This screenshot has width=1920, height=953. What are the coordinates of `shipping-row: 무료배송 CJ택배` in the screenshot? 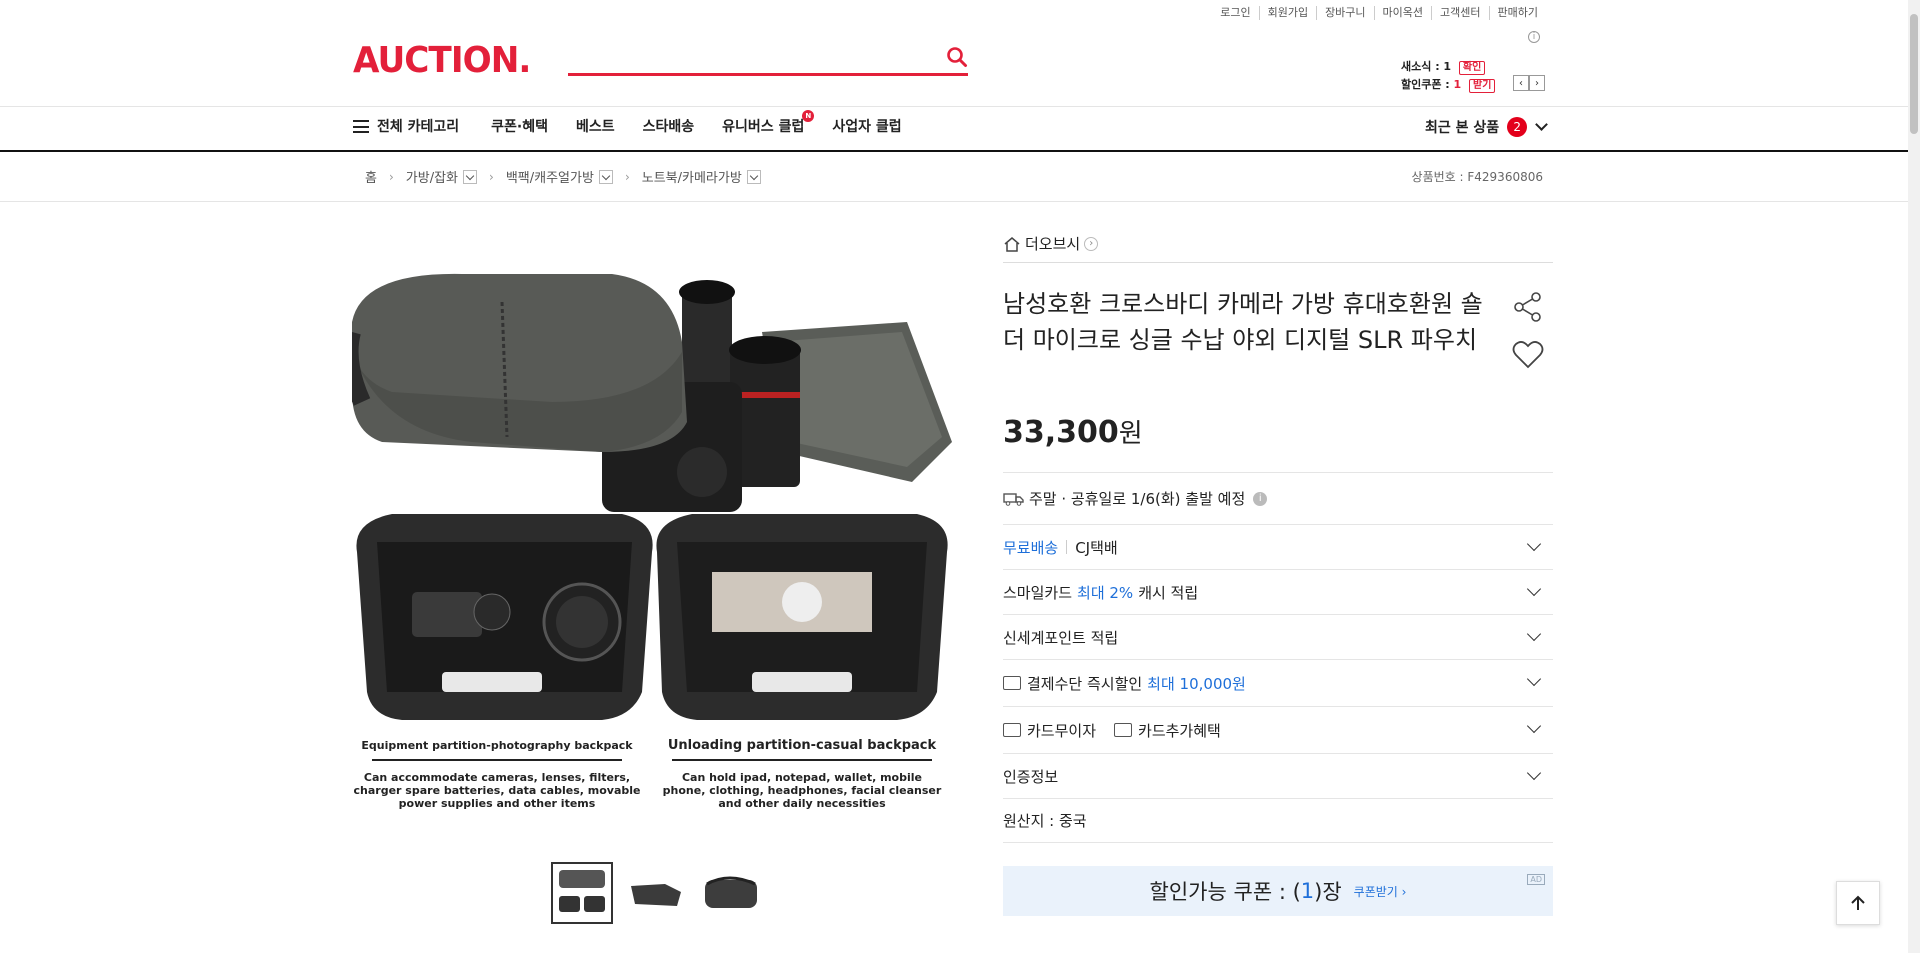 It's located at (1278, 546).